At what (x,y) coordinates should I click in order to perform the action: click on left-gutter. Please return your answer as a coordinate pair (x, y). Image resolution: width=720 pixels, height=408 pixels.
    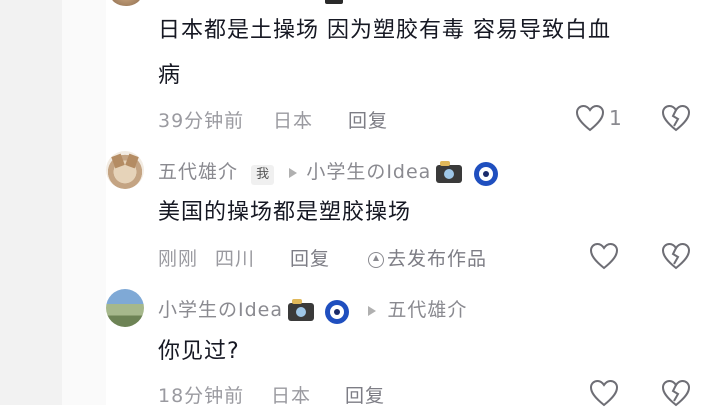
    Looking at the image, I should click on (31, 202).